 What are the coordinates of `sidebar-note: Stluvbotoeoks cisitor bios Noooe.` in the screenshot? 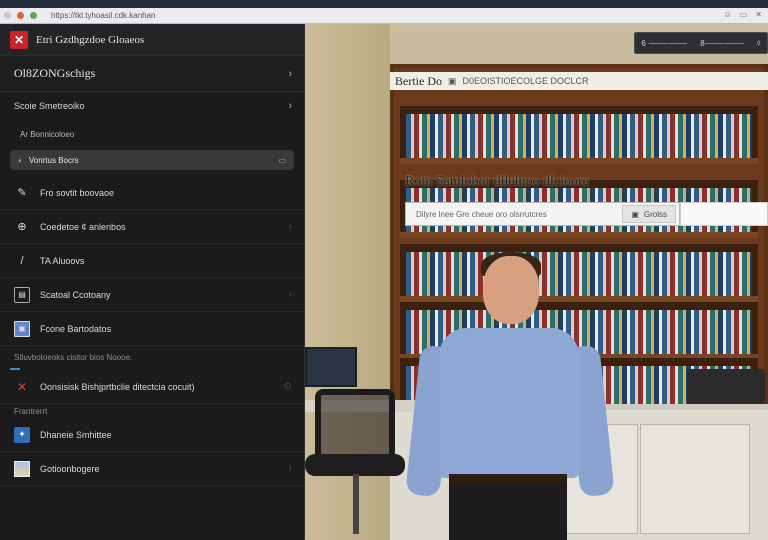 It's located at (73, 357).